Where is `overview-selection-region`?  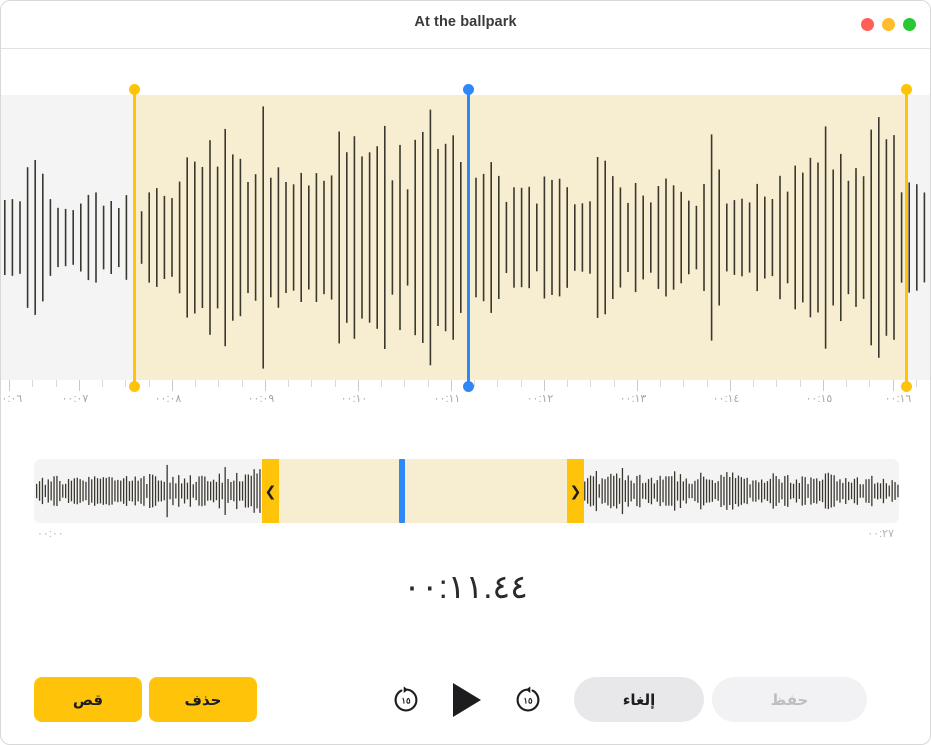 overview-selection-region is located at coordinates (423, 491).